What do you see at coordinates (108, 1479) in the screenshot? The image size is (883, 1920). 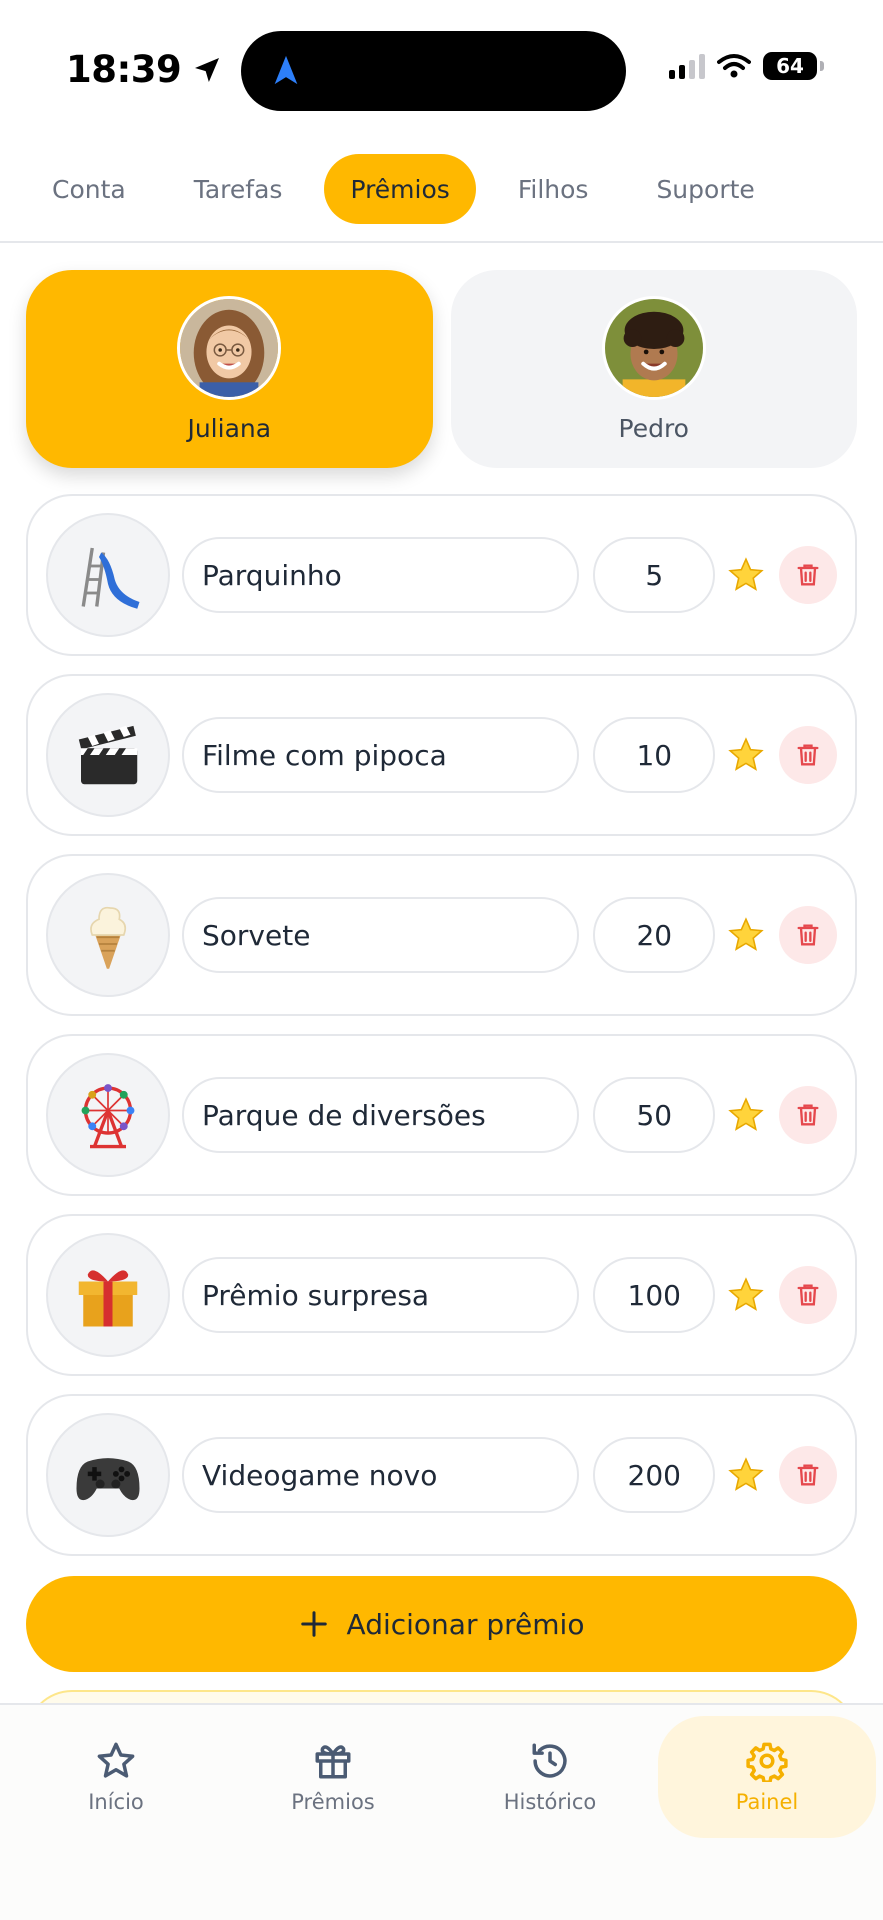 I see `game-controller-icon` at bounding box center [108, 1479].